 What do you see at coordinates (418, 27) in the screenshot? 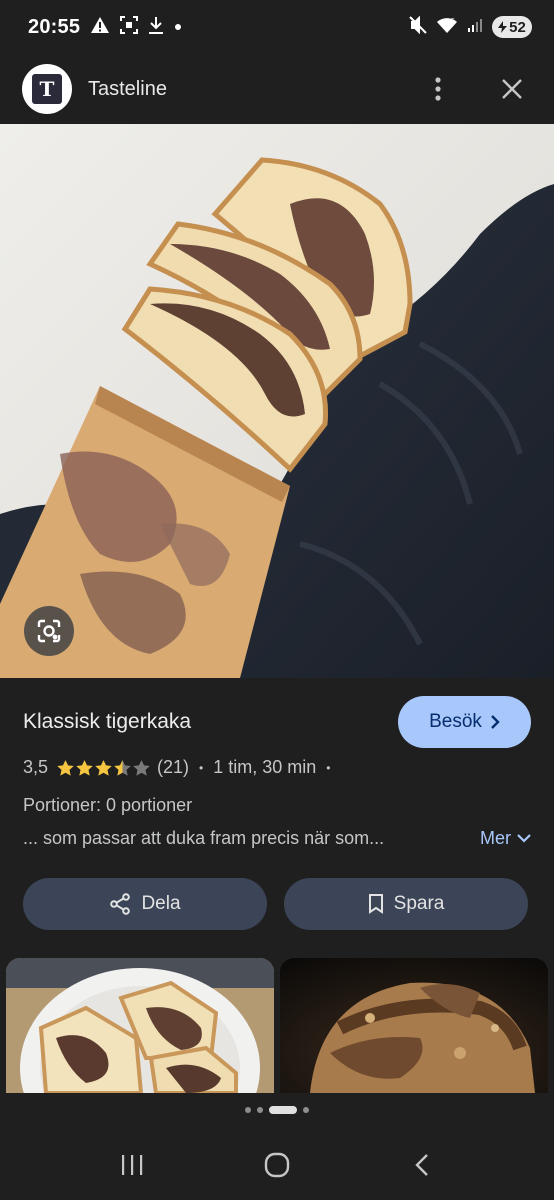
I see `mute-icon` at bounding box center [418, 27].